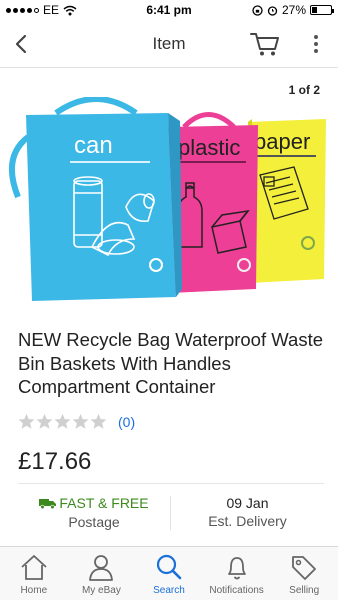 This screenshot has height=600, width=338. I want to click on shipping-info: FAST & FREE Postage 09 Jan Est. Delivery, so click(171, 512).